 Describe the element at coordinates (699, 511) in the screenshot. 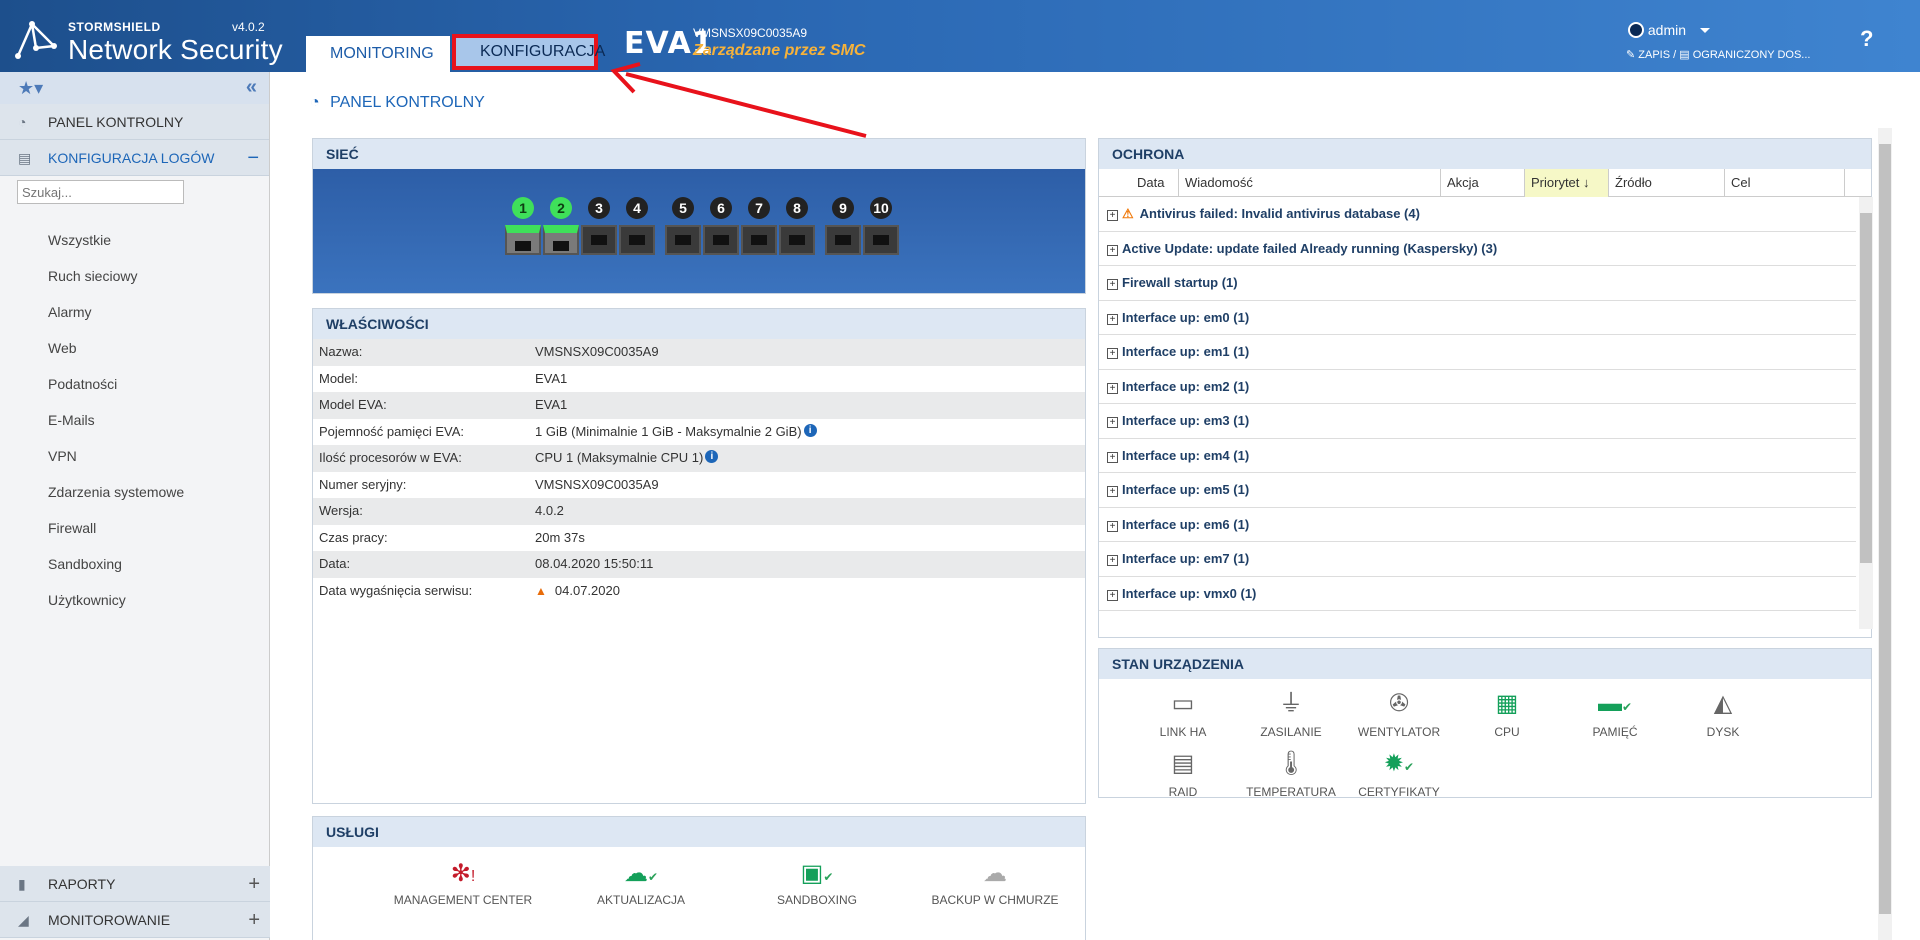

I see `property-row: Wersja: 4.0.2` at that location.